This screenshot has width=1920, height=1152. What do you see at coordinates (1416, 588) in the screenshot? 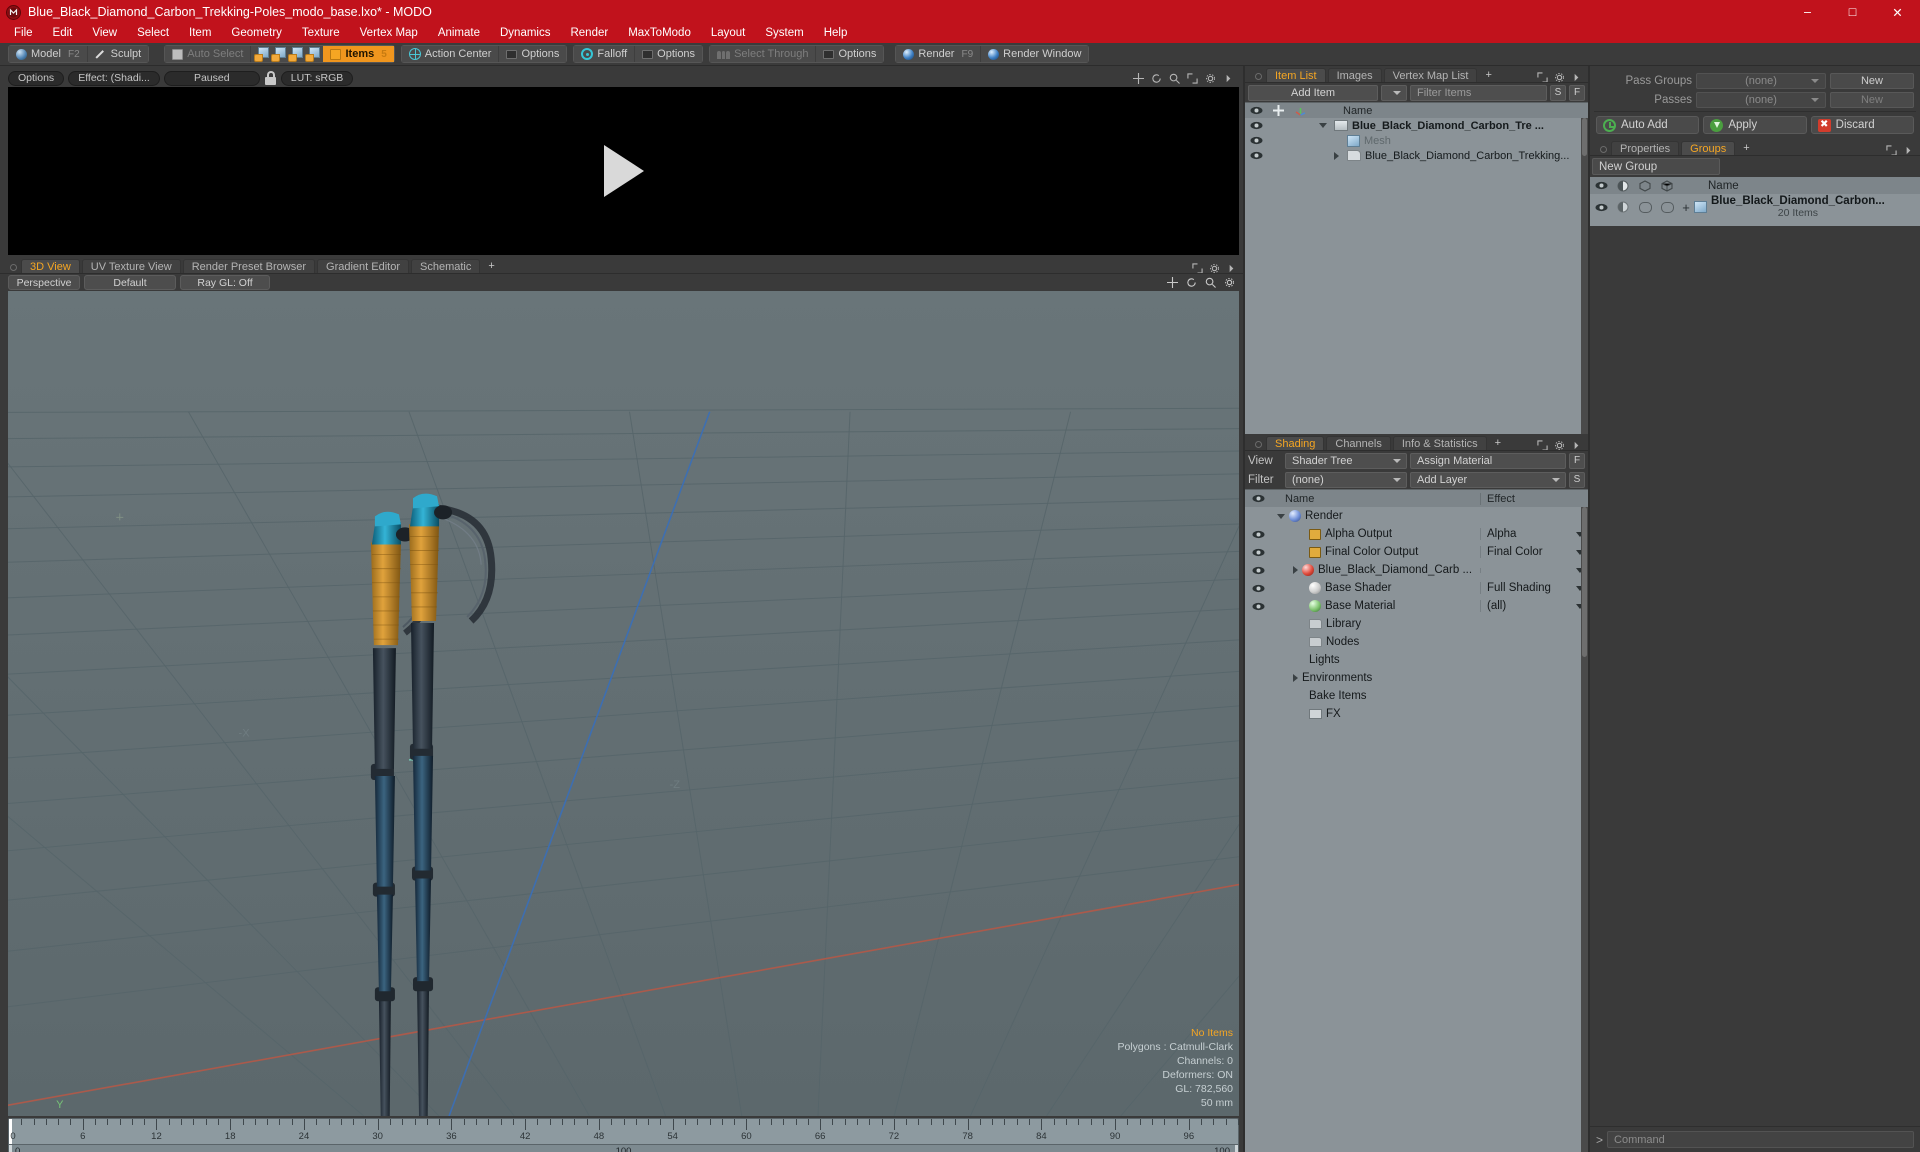
I see `tree-row: Base Shader Full Shading` at bounding box center [1416, 588].